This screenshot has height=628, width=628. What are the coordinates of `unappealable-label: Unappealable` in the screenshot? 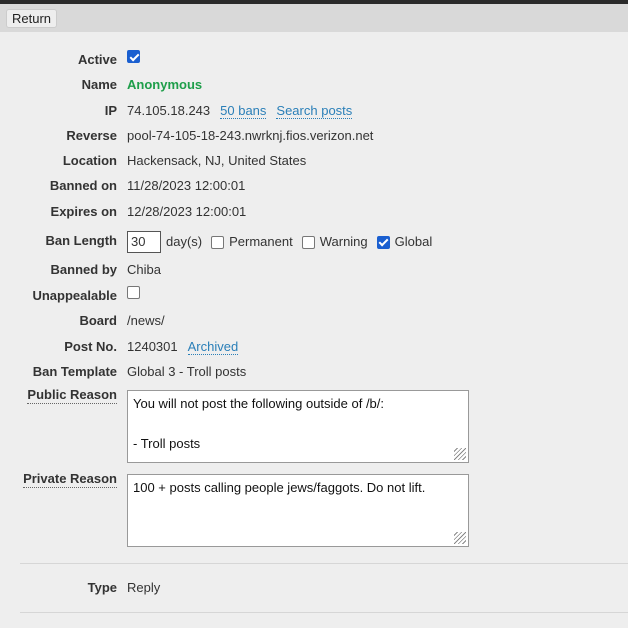 It's located at (74, 295).